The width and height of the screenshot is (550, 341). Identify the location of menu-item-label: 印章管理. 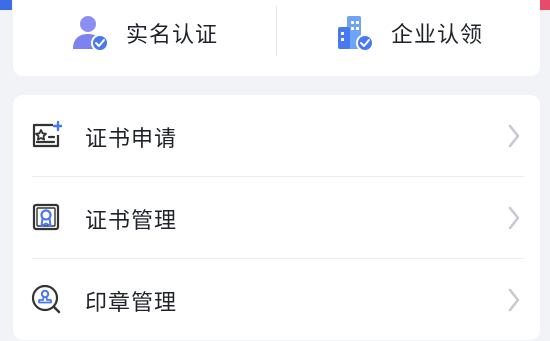
(131, 303).